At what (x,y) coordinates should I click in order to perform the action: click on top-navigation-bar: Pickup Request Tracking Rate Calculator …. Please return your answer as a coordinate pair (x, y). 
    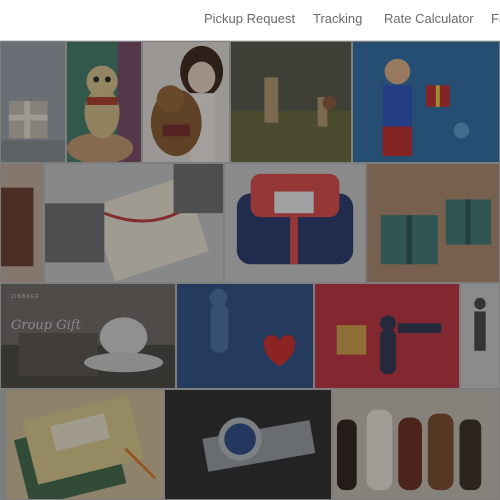
    Looking at the image, I should click on (250, 20).